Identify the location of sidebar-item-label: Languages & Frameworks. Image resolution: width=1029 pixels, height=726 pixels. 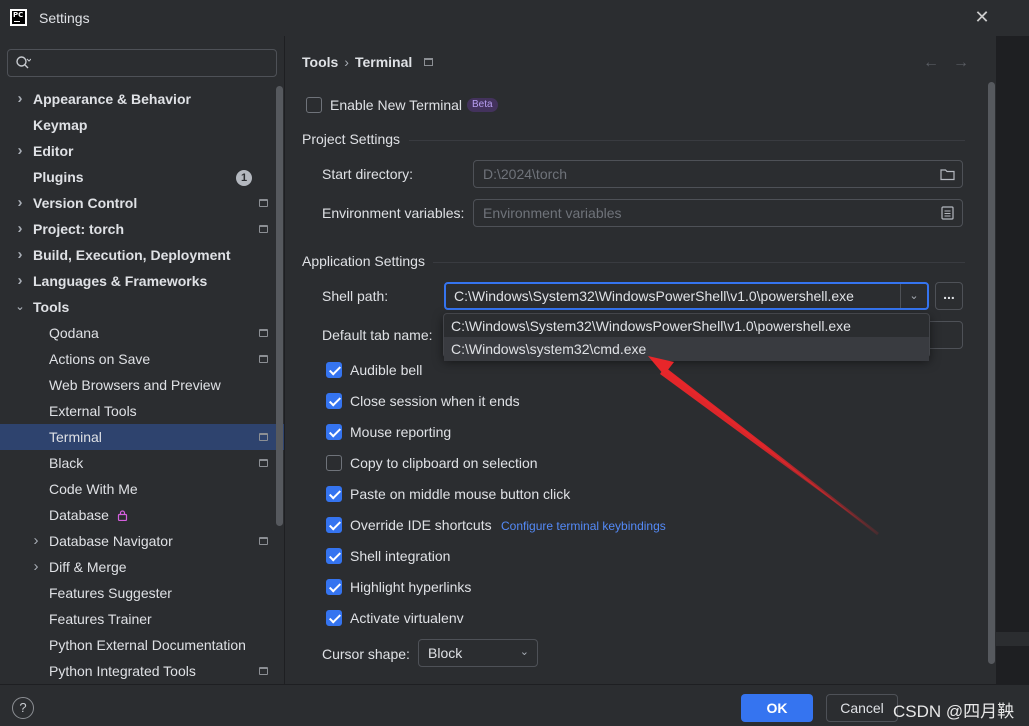
(120, 281).